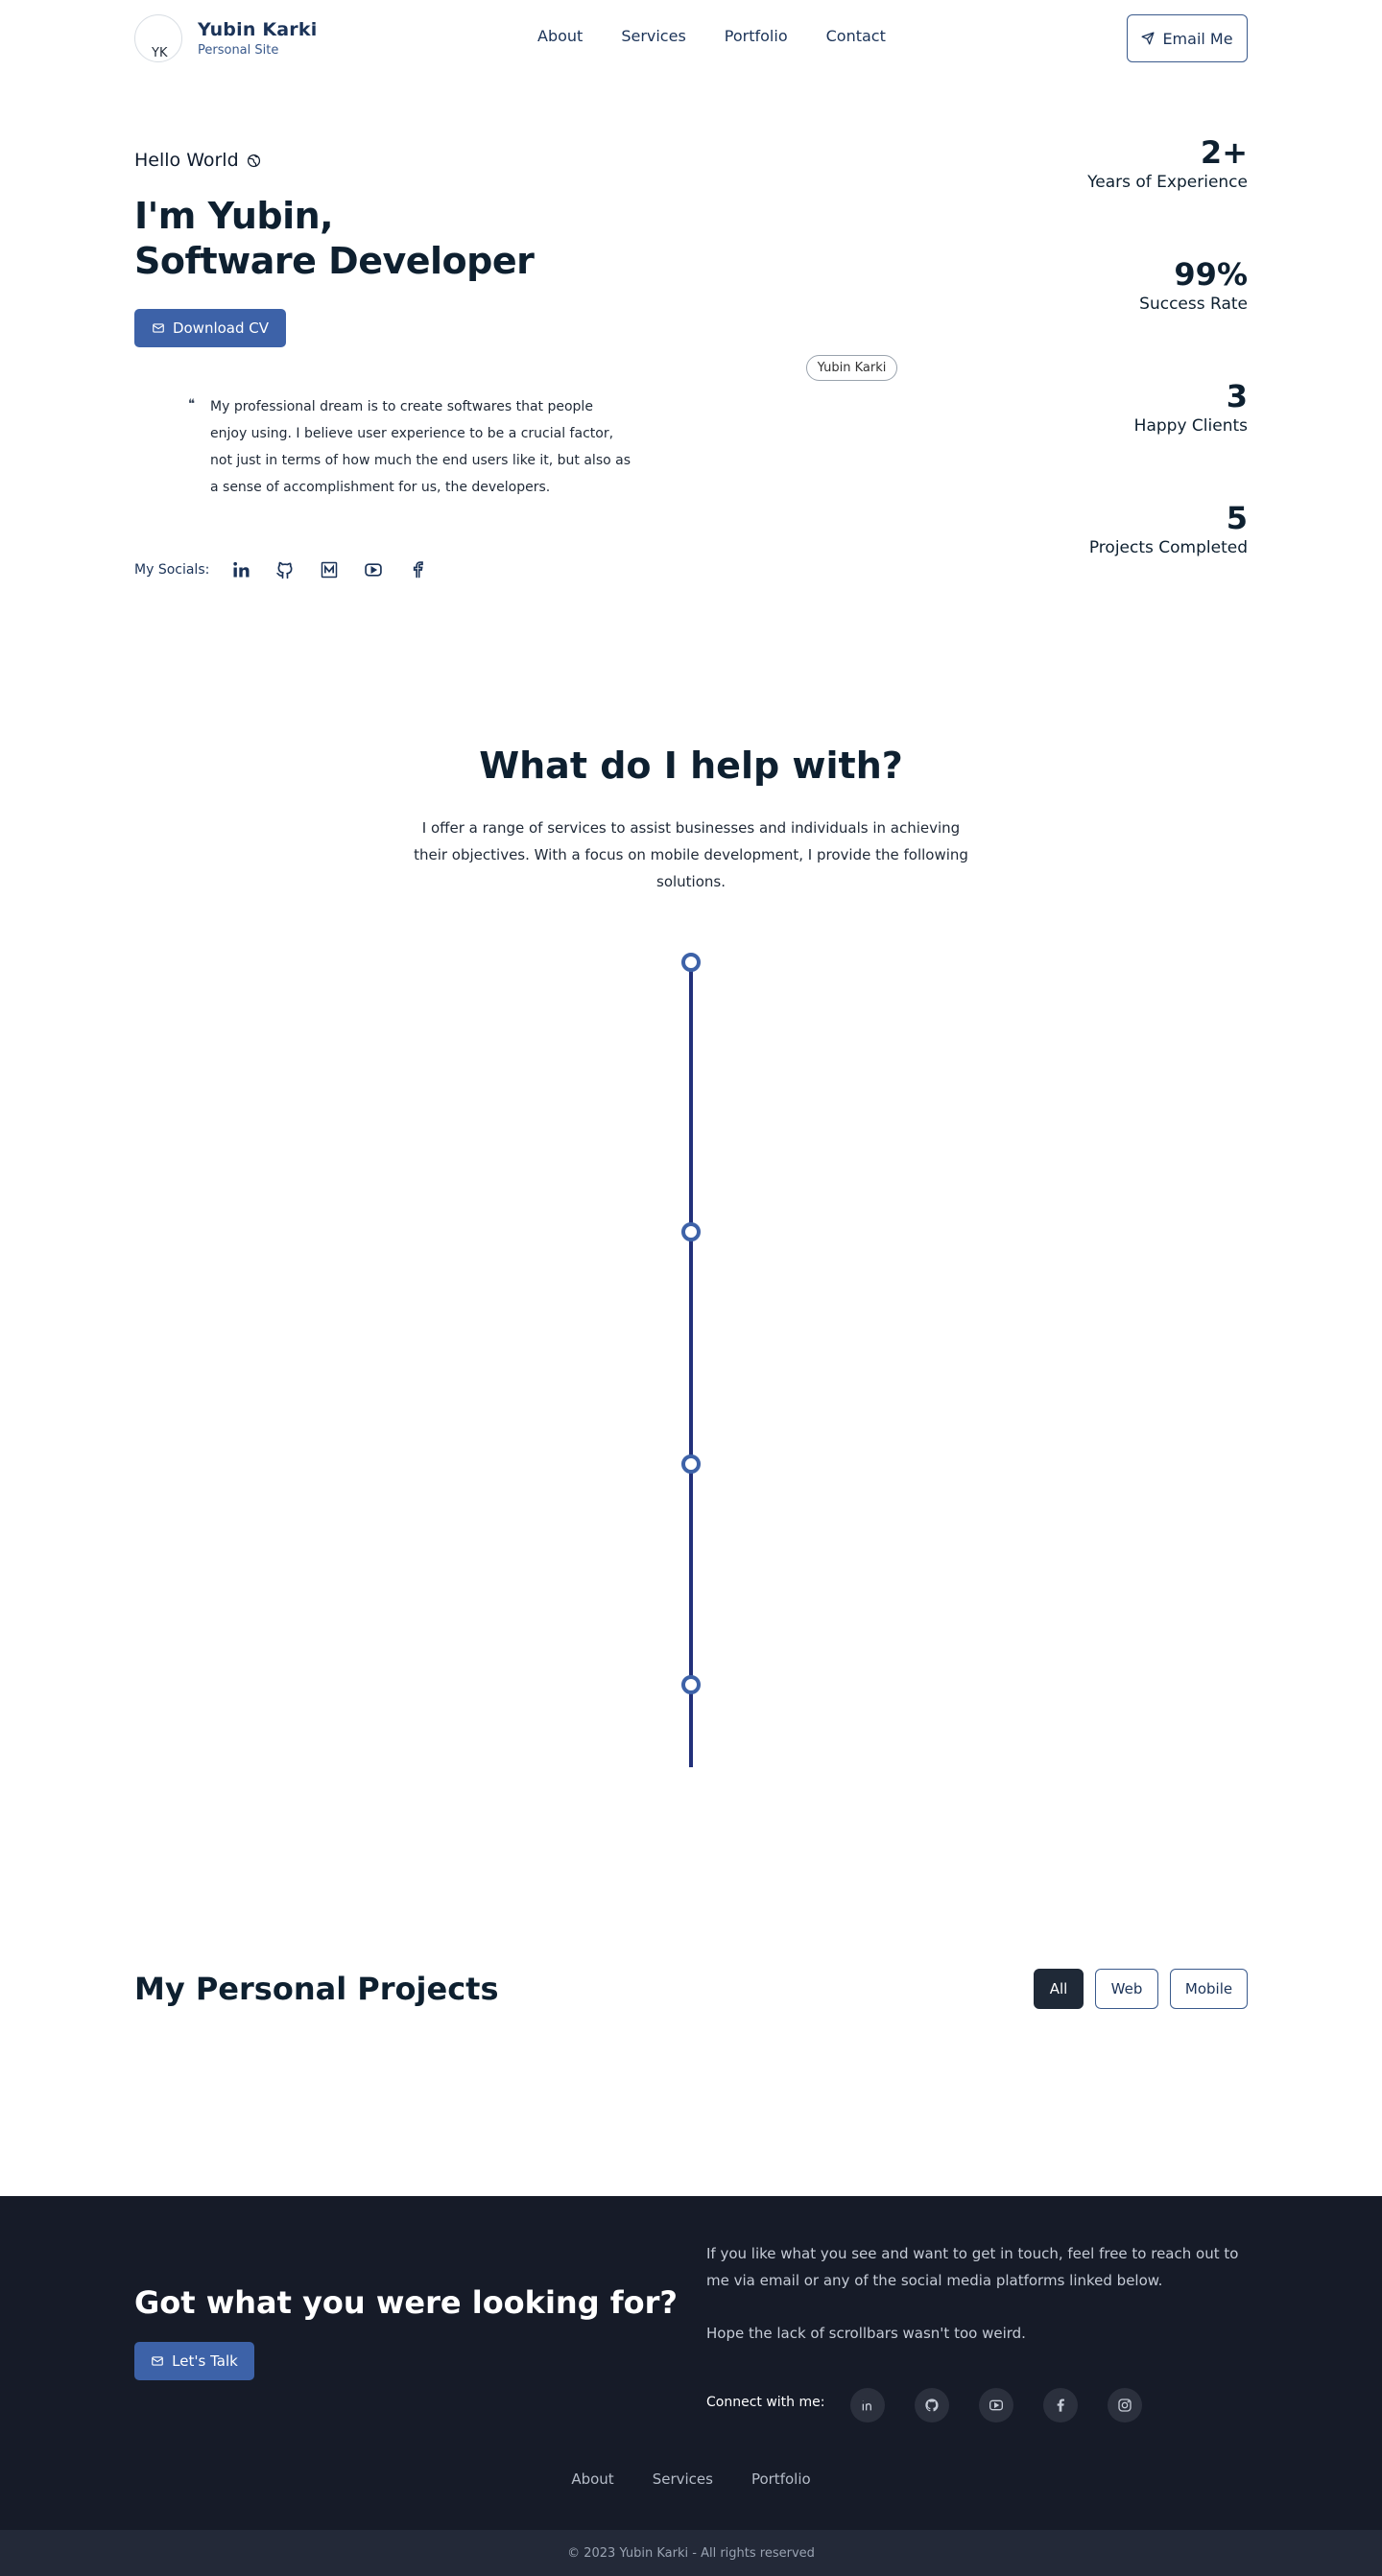 This screenshot has height=2576, width=1382. I want to click on footer-nav-about: About, so click(592, 2479).